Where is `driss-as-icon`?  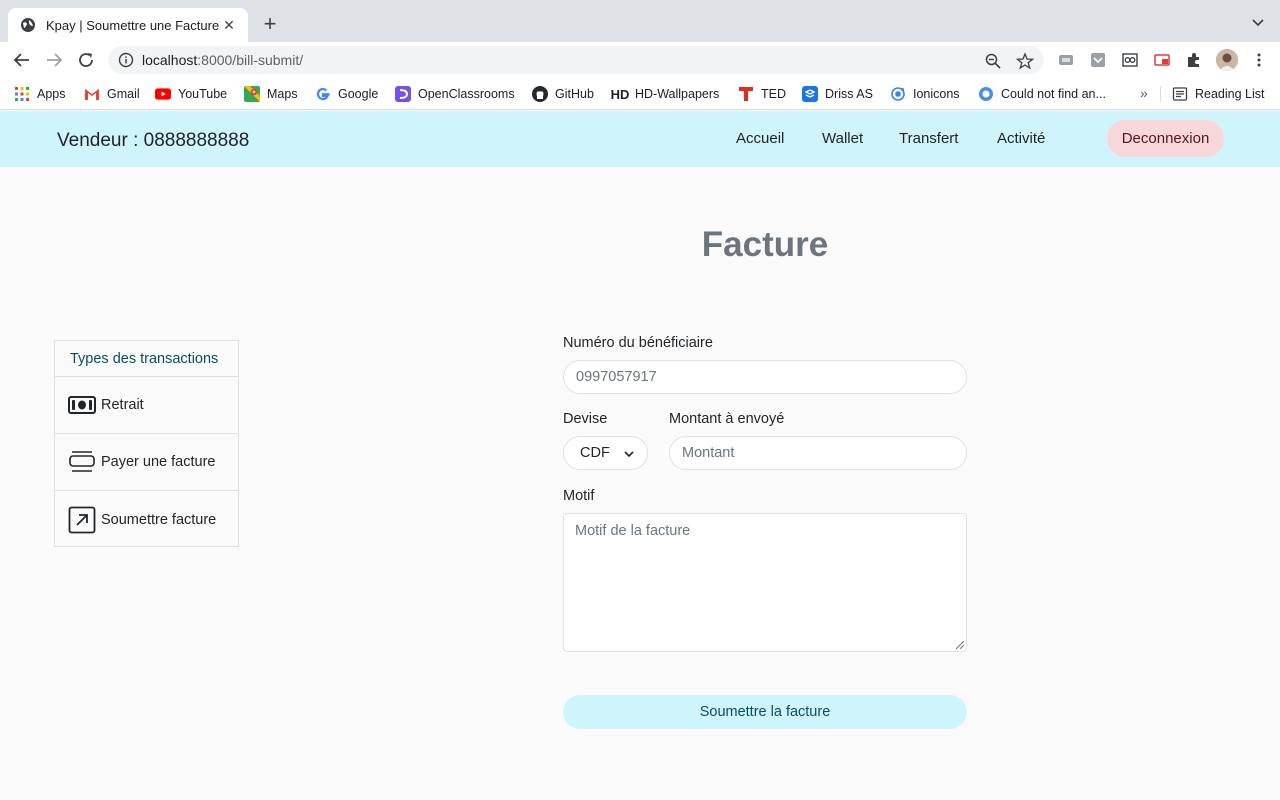
driss-as-icon is located at coordinates (810, 94).